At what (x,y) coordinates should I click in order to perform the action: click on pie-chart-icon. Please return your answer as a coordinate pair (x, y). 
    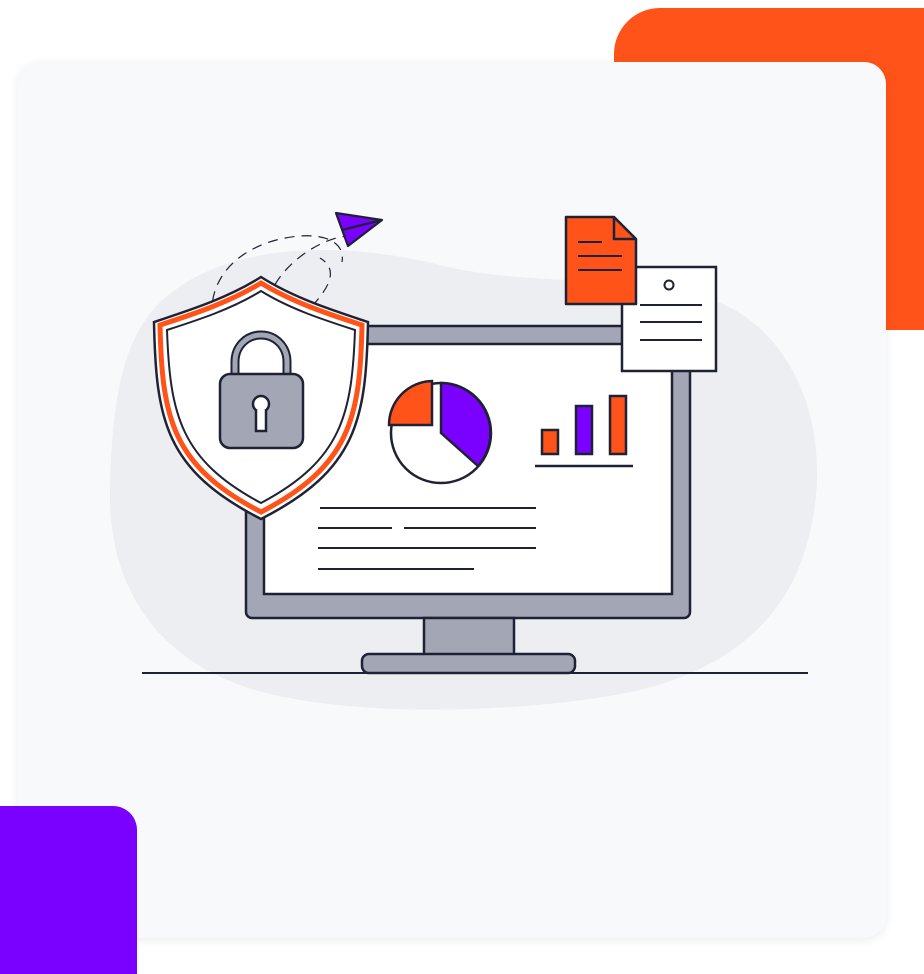
    Looking at the image, I should click on (440, 432).